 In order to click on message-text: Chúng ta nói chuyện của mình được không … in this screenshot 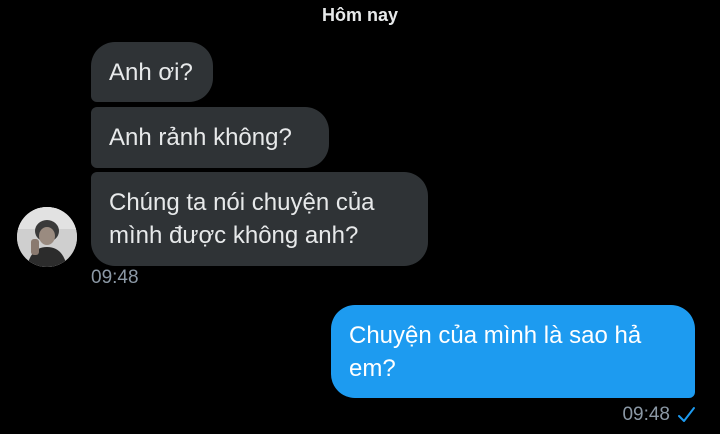, I will do `click(242, 219)`.